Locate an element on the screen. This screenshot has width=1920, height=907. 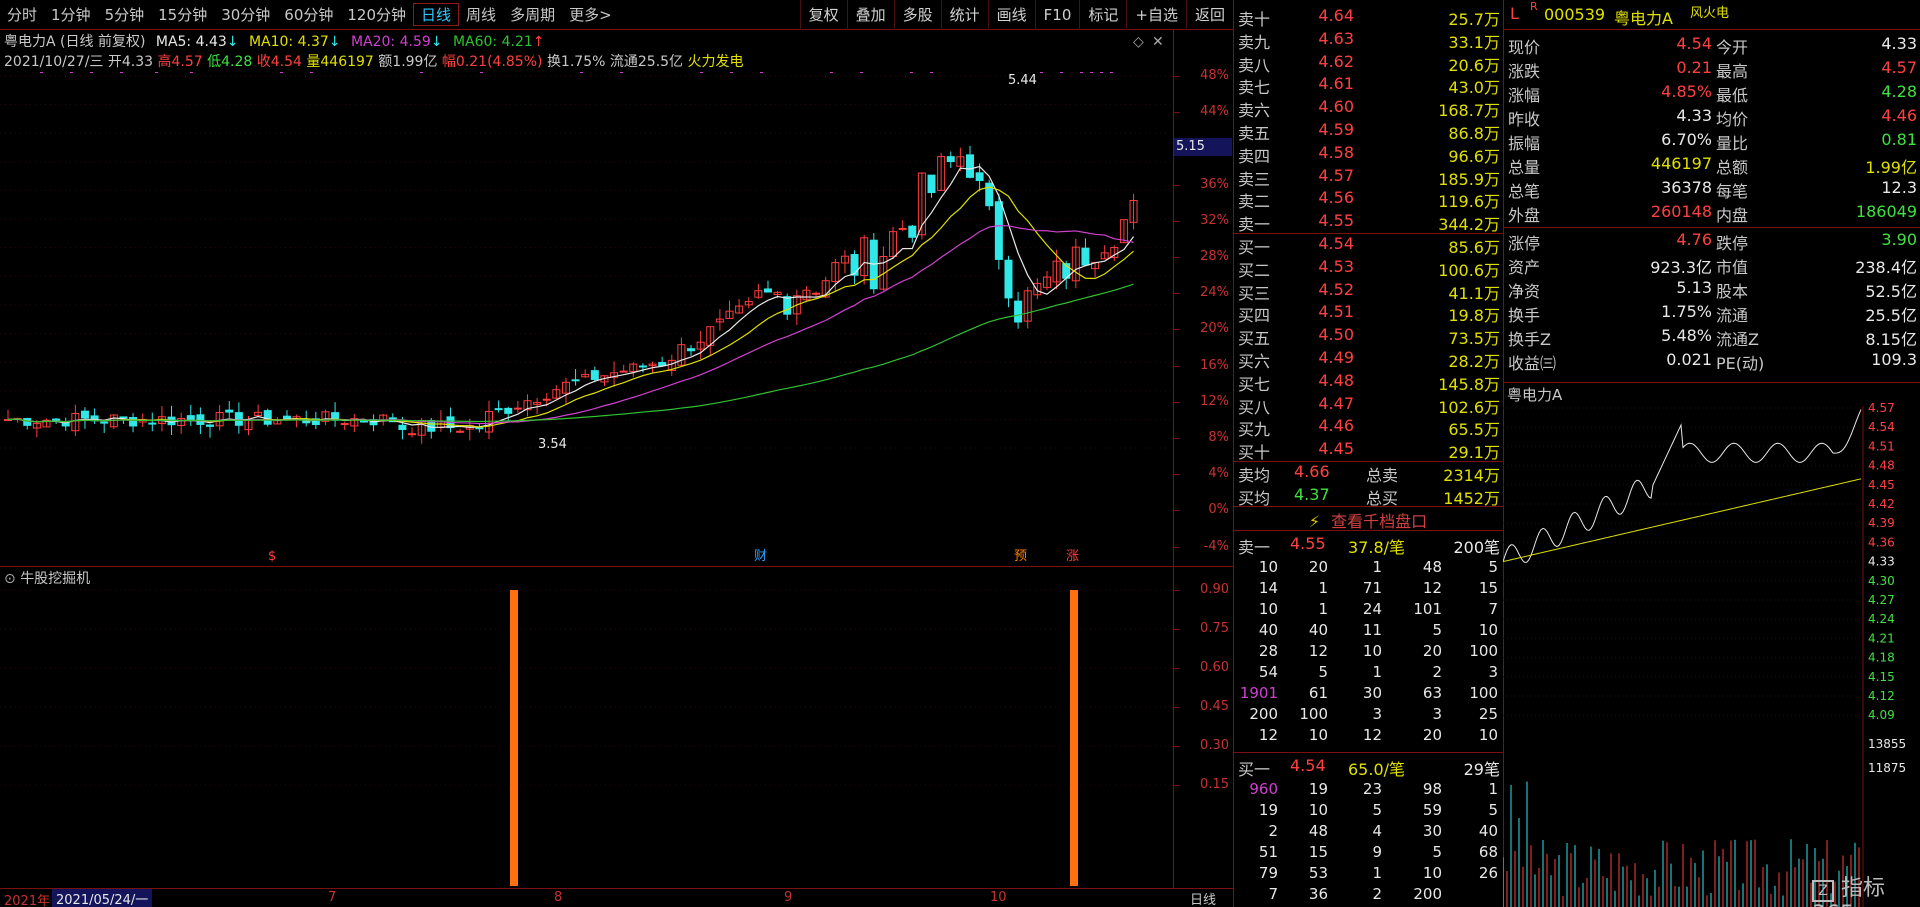
queue-cell: 25 is located at coordinates (1488, 714).